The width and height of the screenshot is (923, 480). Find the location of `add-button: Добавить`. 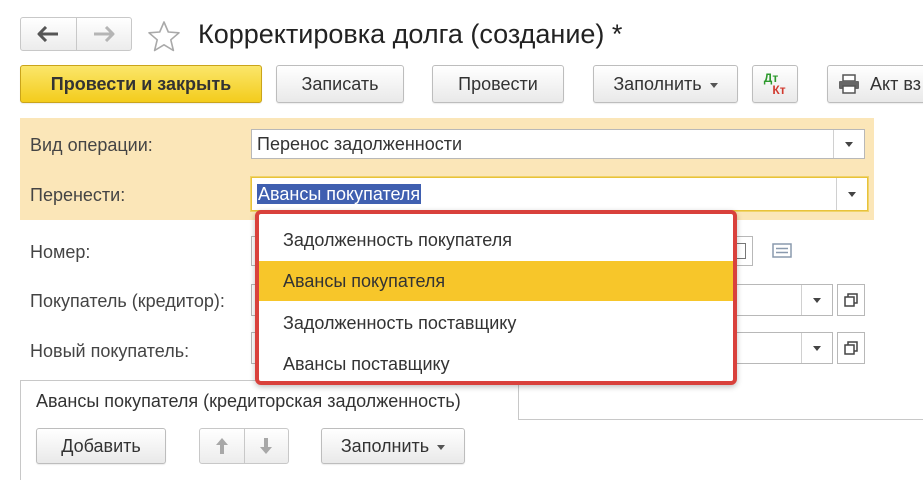

add-button: Добавить is located at coordinates (101, 446).